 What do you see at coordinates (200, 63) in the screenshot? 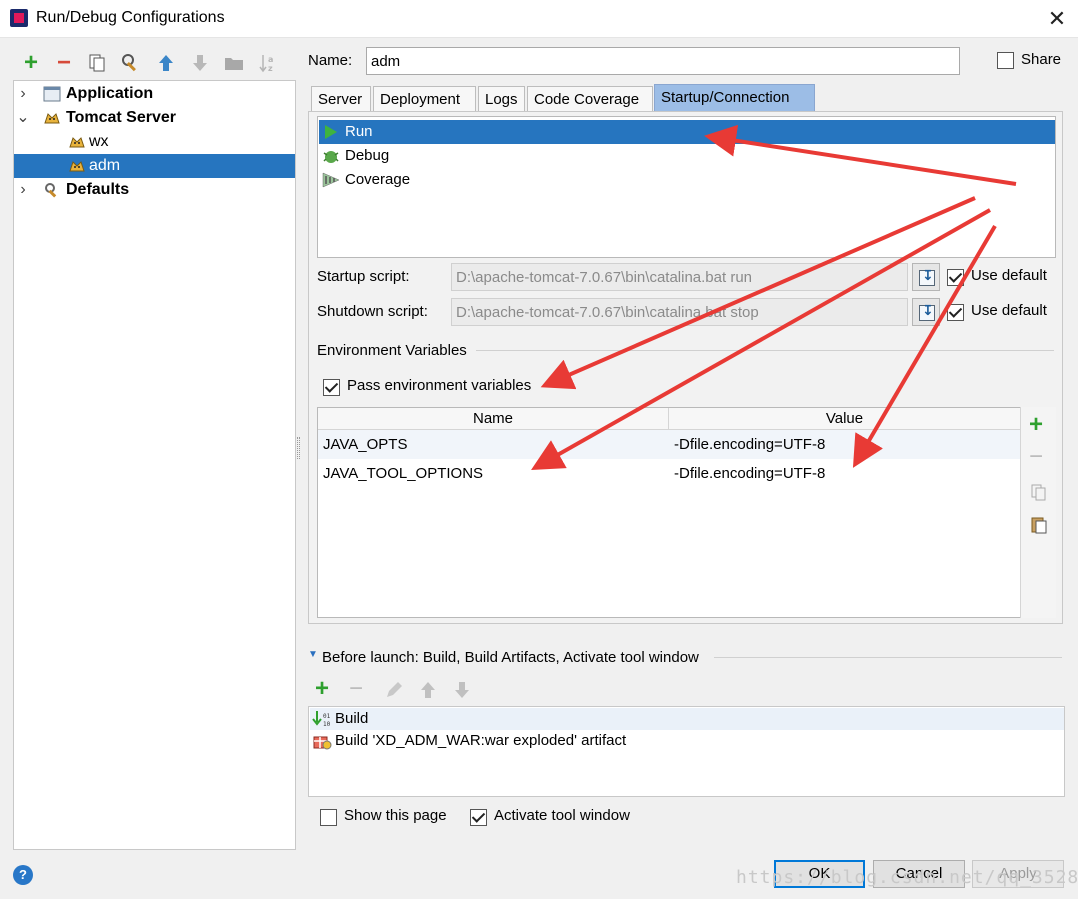
I see `move-down-icon` at bounding box center [200, 63].